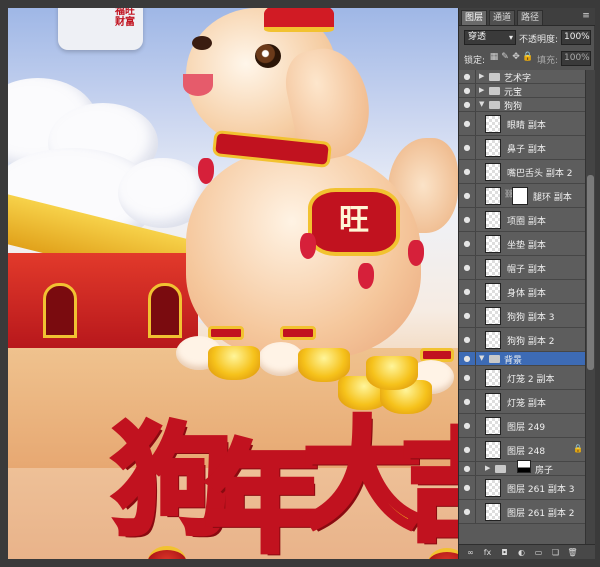  What do you see at coordinates (530, 17) in the screenshot?
I see `tab-paths: 路径` at bounding box center [530, 17].